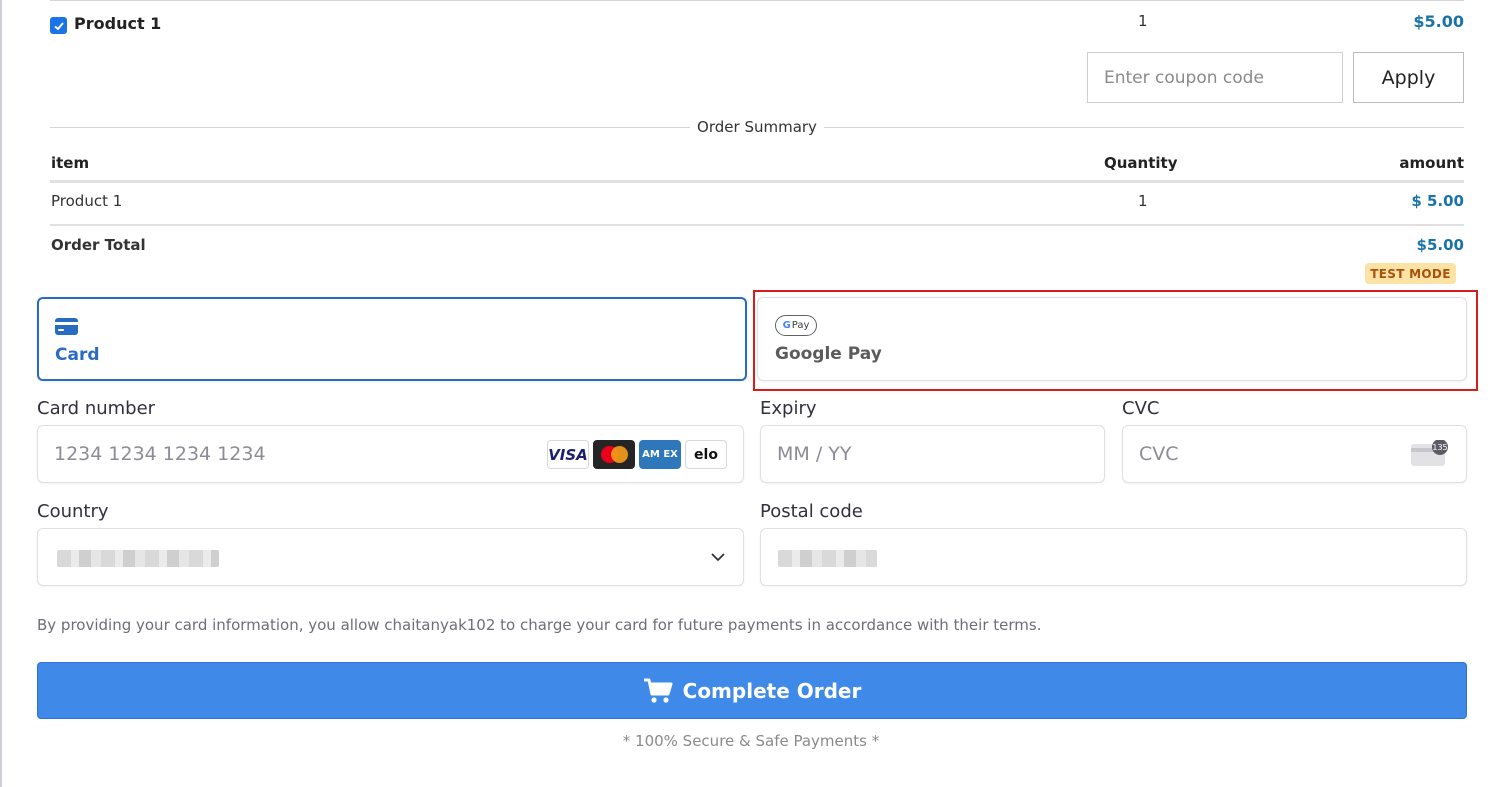 This screenshot has height=787, width=1500. I want to click on summary-row-quantity: 1, so click(1143, 201).